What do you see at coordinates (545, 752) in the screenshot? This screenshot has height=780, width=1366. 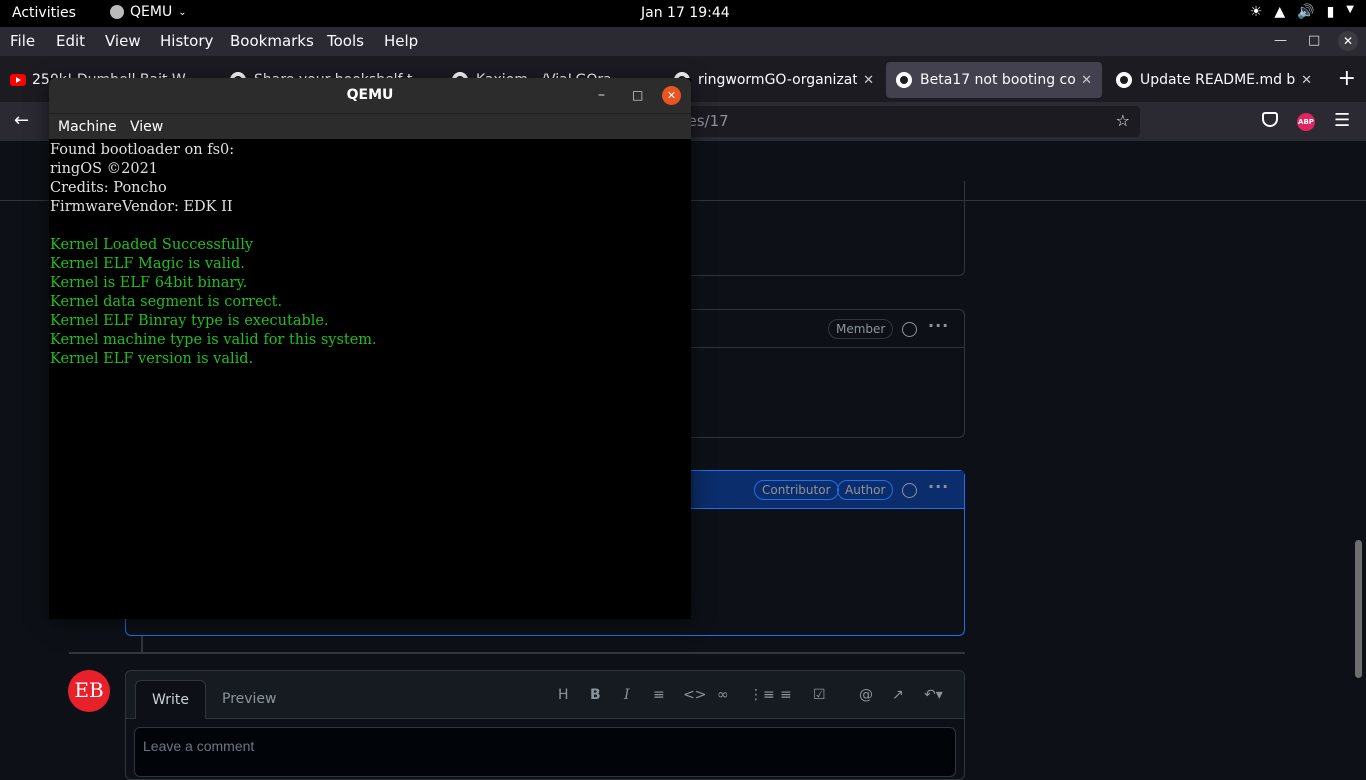 I see `comment-textarea: Leave a comment` at bounding box center [545, 752].